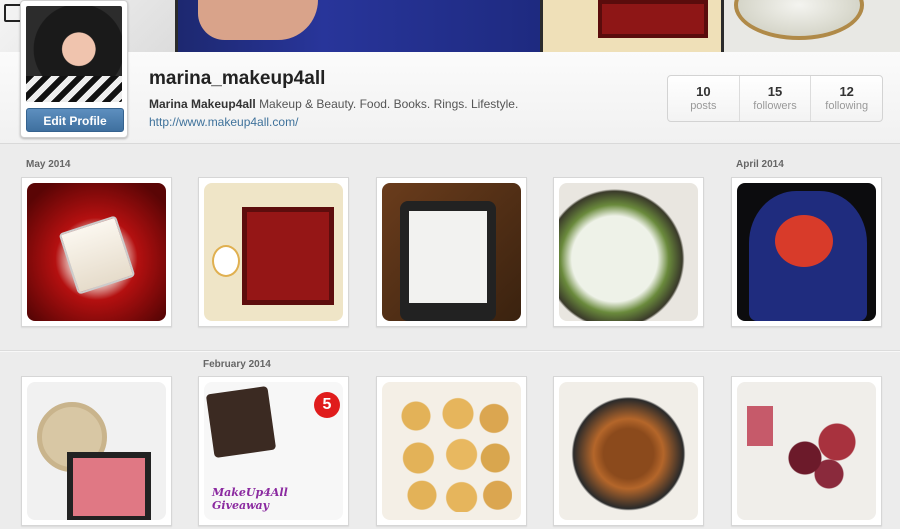  Describe the element at coordinates (327, 404) in the screenshot. I see `giveaway-number: 5` at that location.